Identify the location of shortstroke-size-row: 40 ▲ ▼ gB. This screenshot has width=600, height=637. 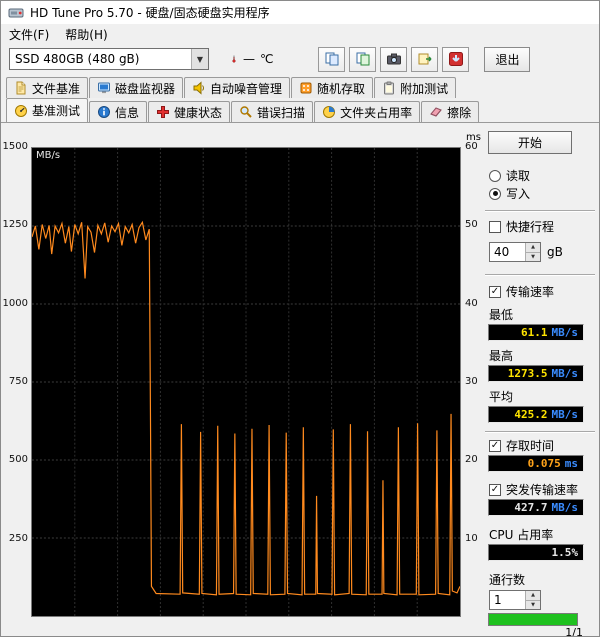
(544, 252).